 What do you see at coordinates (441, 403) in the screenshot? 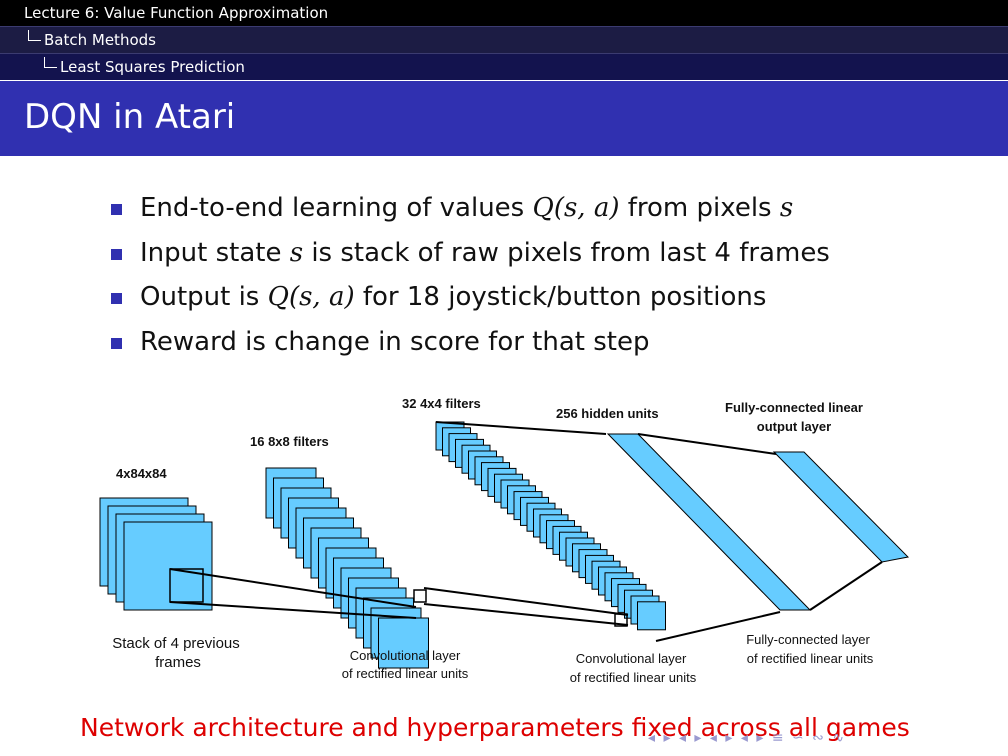
I see `label-conv2-filters: 32 4x4 filters` at bounding box center [441, 403].